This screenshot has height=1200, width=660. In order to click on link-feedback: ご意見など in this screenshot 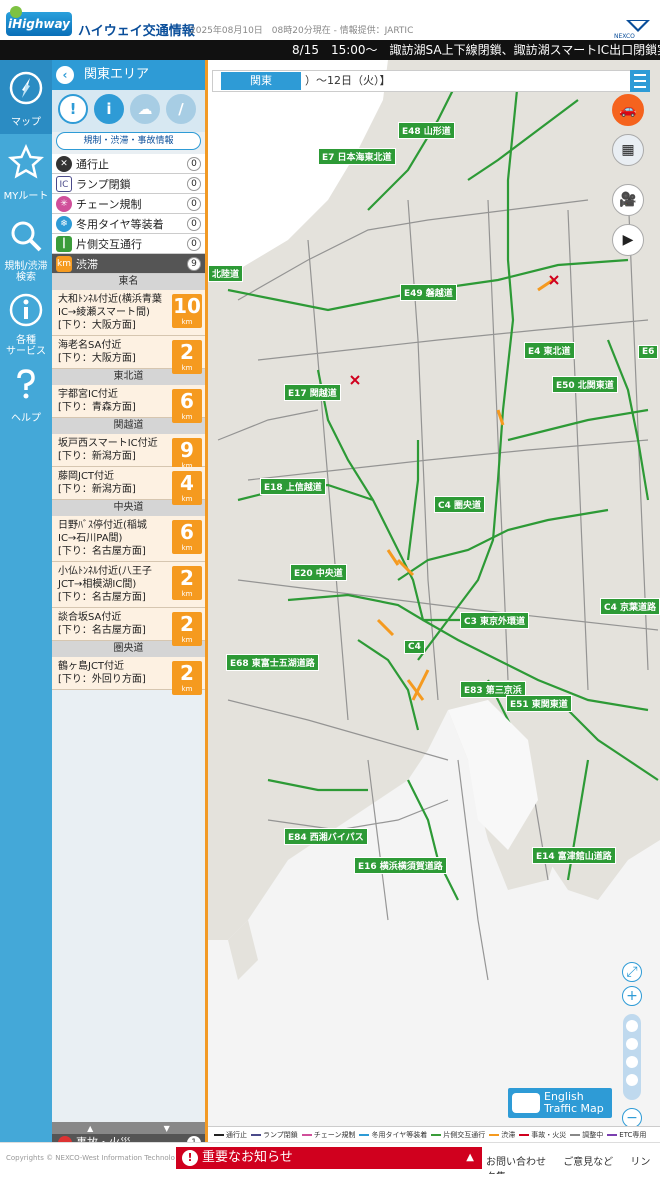, I will do `click(588, 1162)`.